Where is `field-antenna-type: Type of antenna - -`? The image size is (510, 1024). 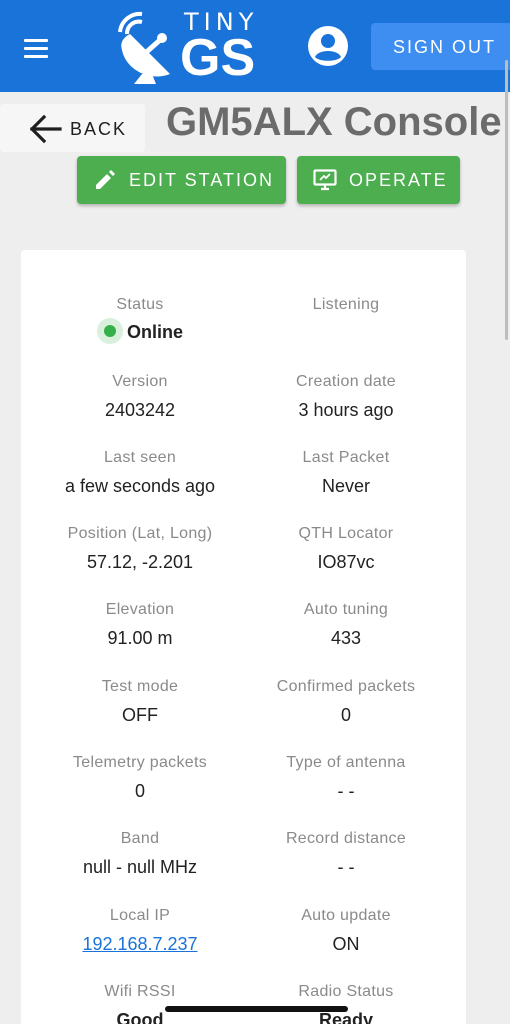
field-antenna-type: Type of antenna - - is located at coordinates (346, 778).